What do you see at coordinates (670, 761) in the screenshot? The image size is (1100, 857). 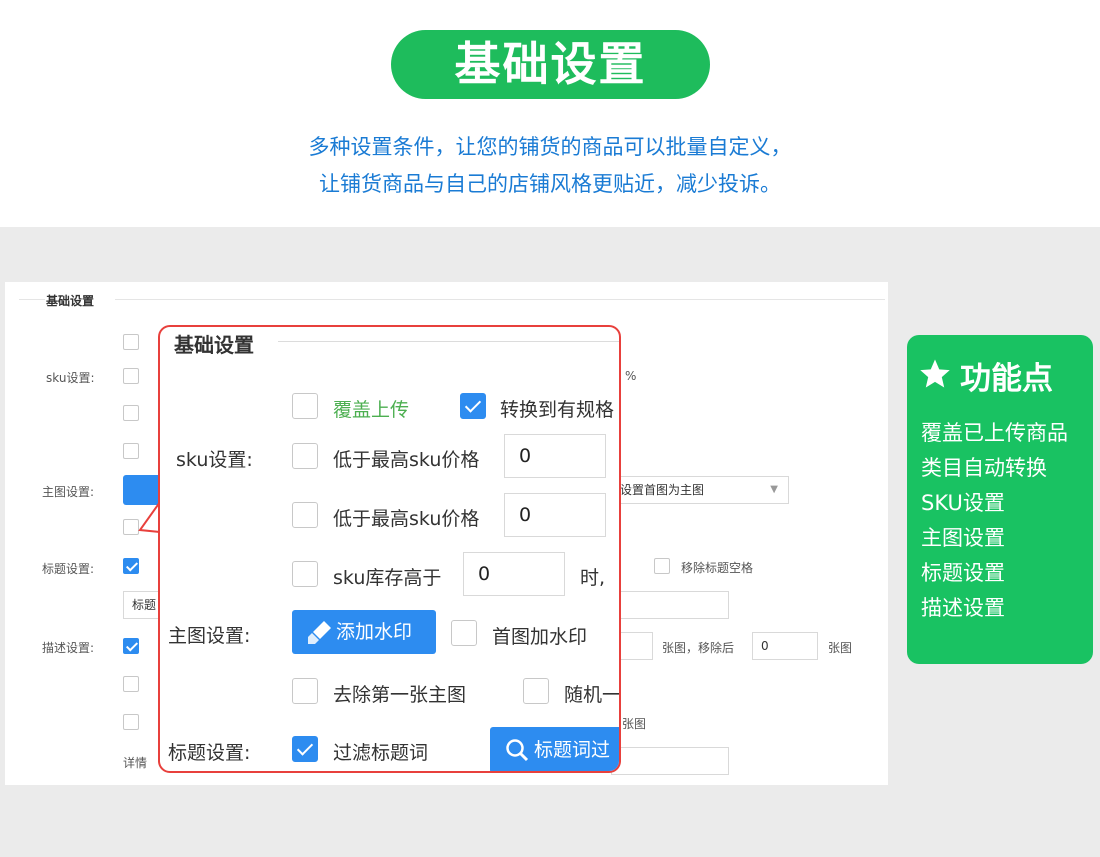 I see `detail-input` at bounding box center [670, 761].